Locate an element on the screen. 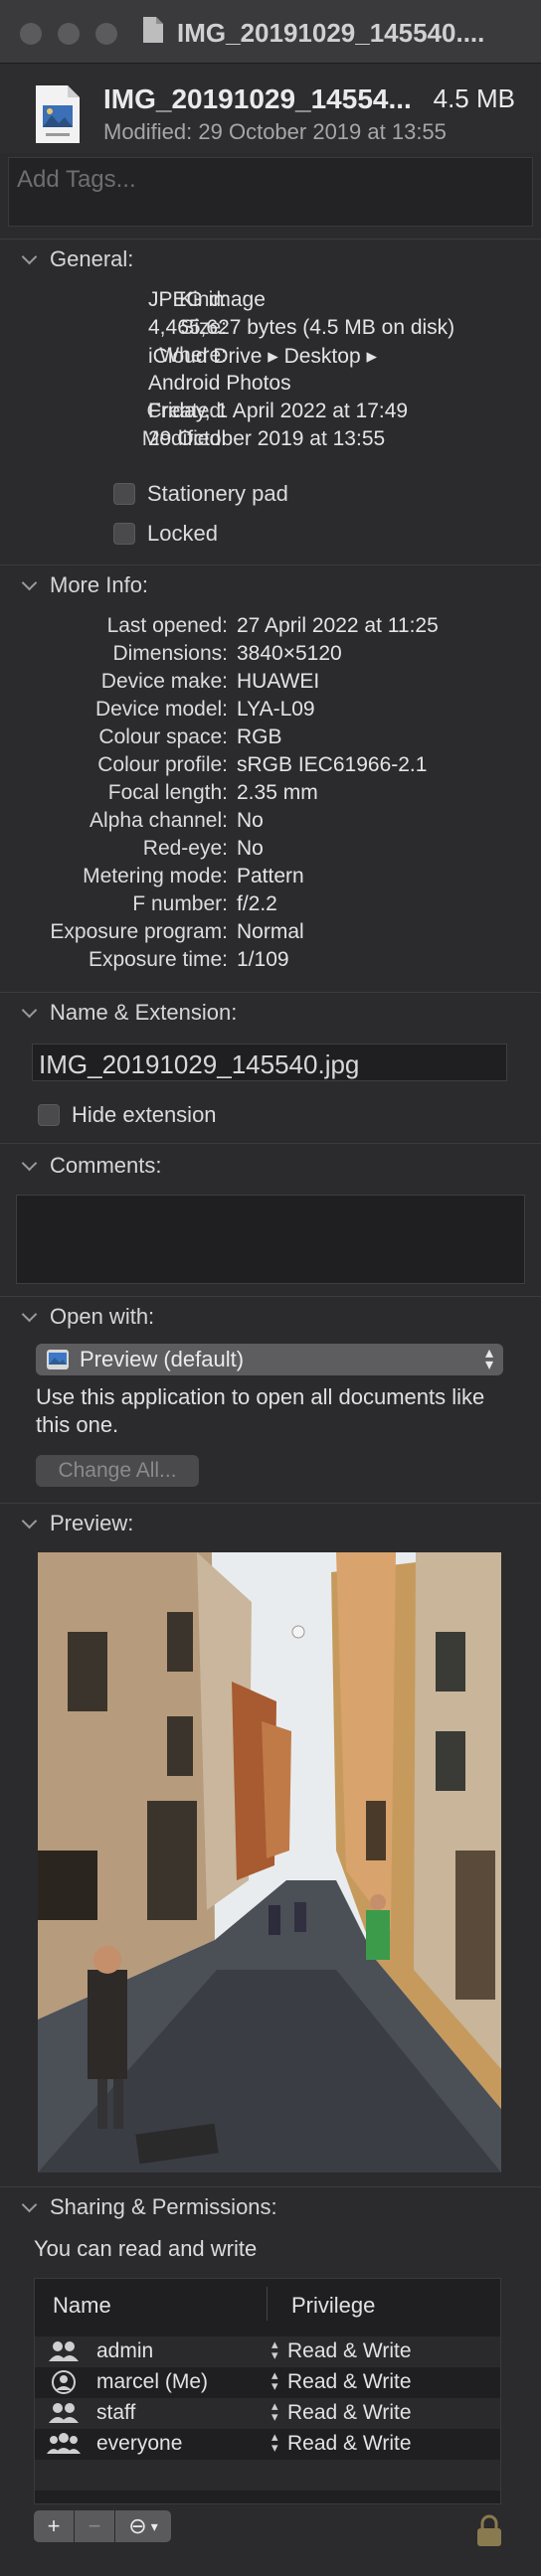 This screenshot has width=541, height=2576. value: RGB is located at coordinates (259, 736).